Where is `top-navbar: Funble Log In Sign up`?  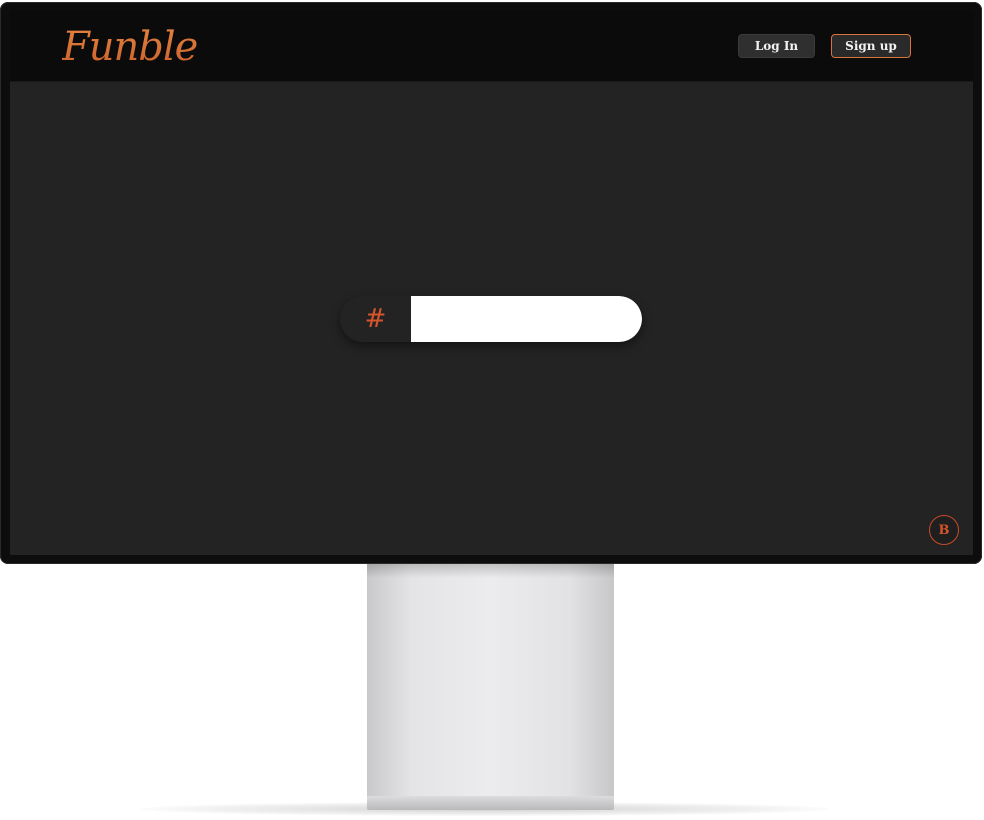
top-navbar: Funble Log In Sign up is located at coordinates (491, 46).